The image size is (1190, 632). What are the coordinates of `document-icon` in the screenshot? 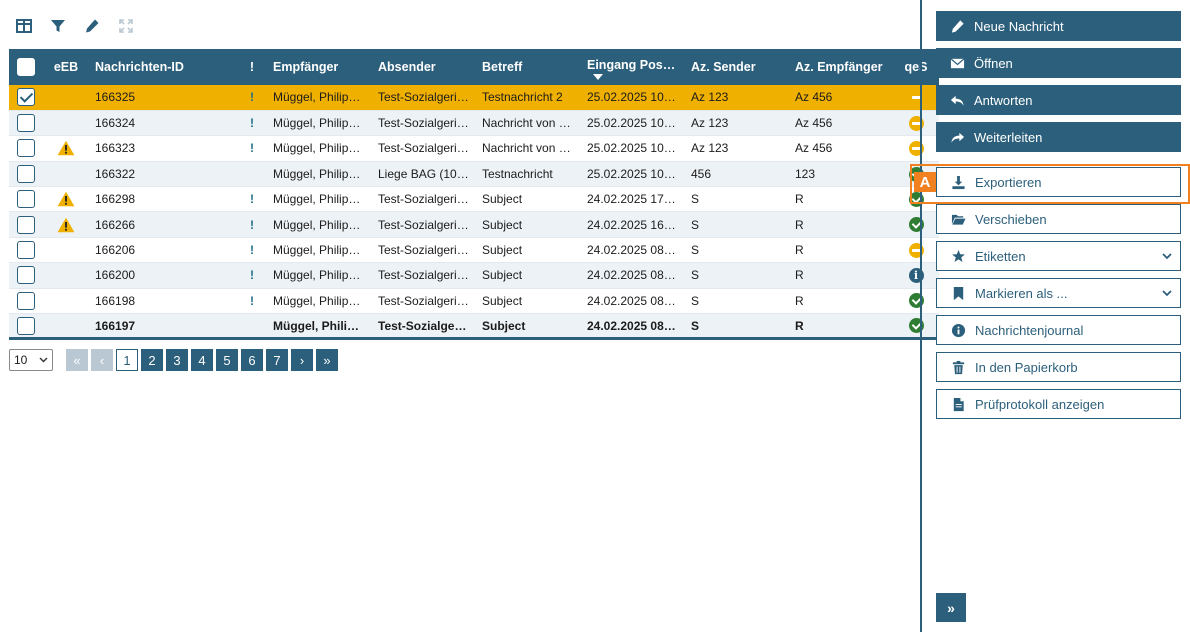 It's located at (958, 404).